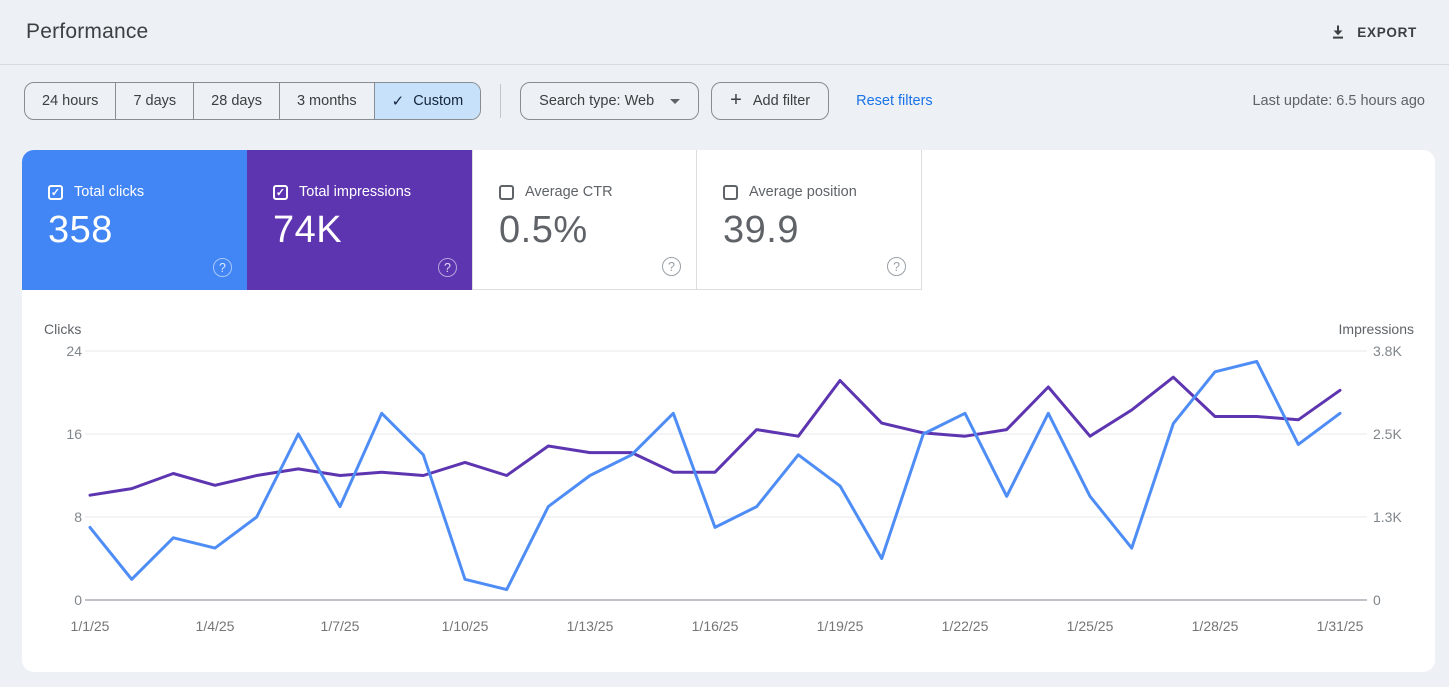  Describe the element at coordinates (730, 192) in the screenshot. I see `average-position-checkbox` at that location.